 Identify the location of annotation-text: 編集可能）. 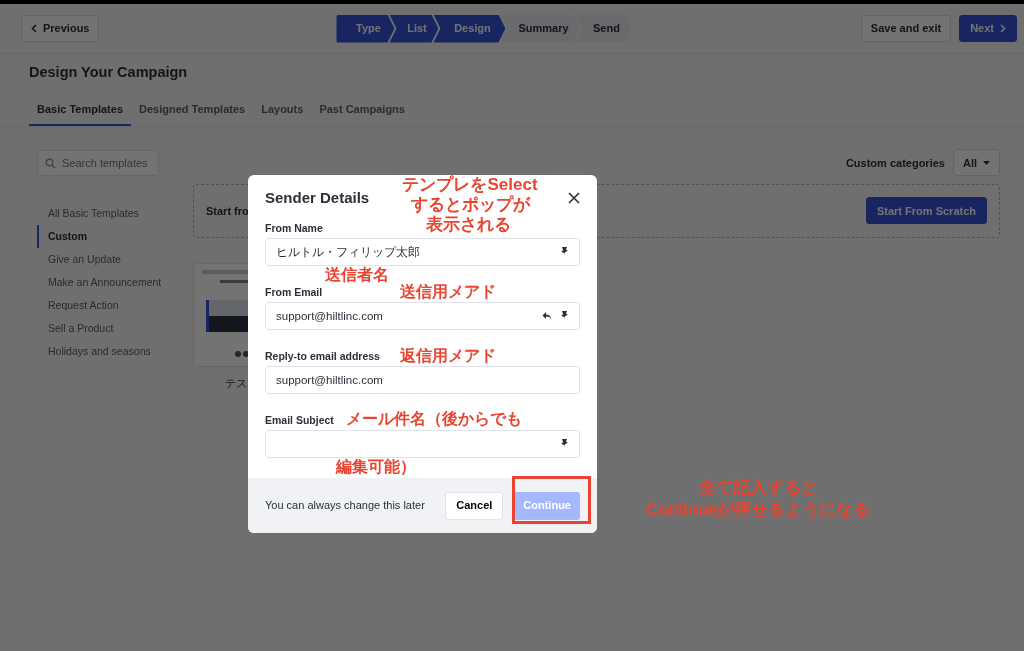
(376, 467).